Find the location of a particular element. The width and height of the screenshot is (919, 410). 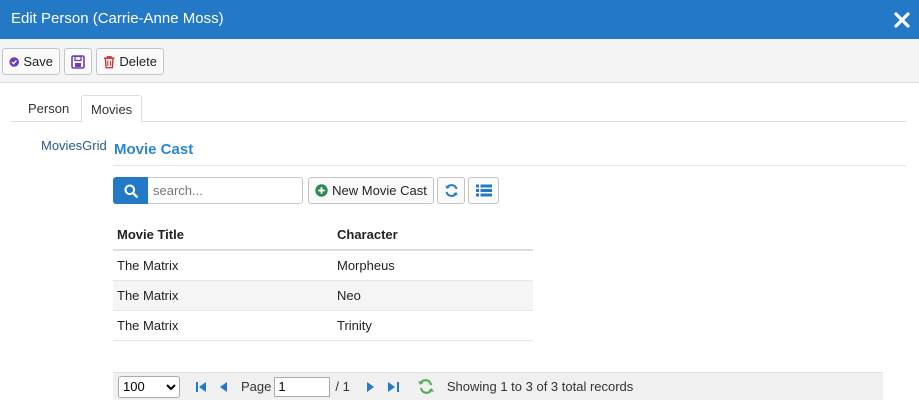

page-size-select: 100 is located at coordinates (149, 386).